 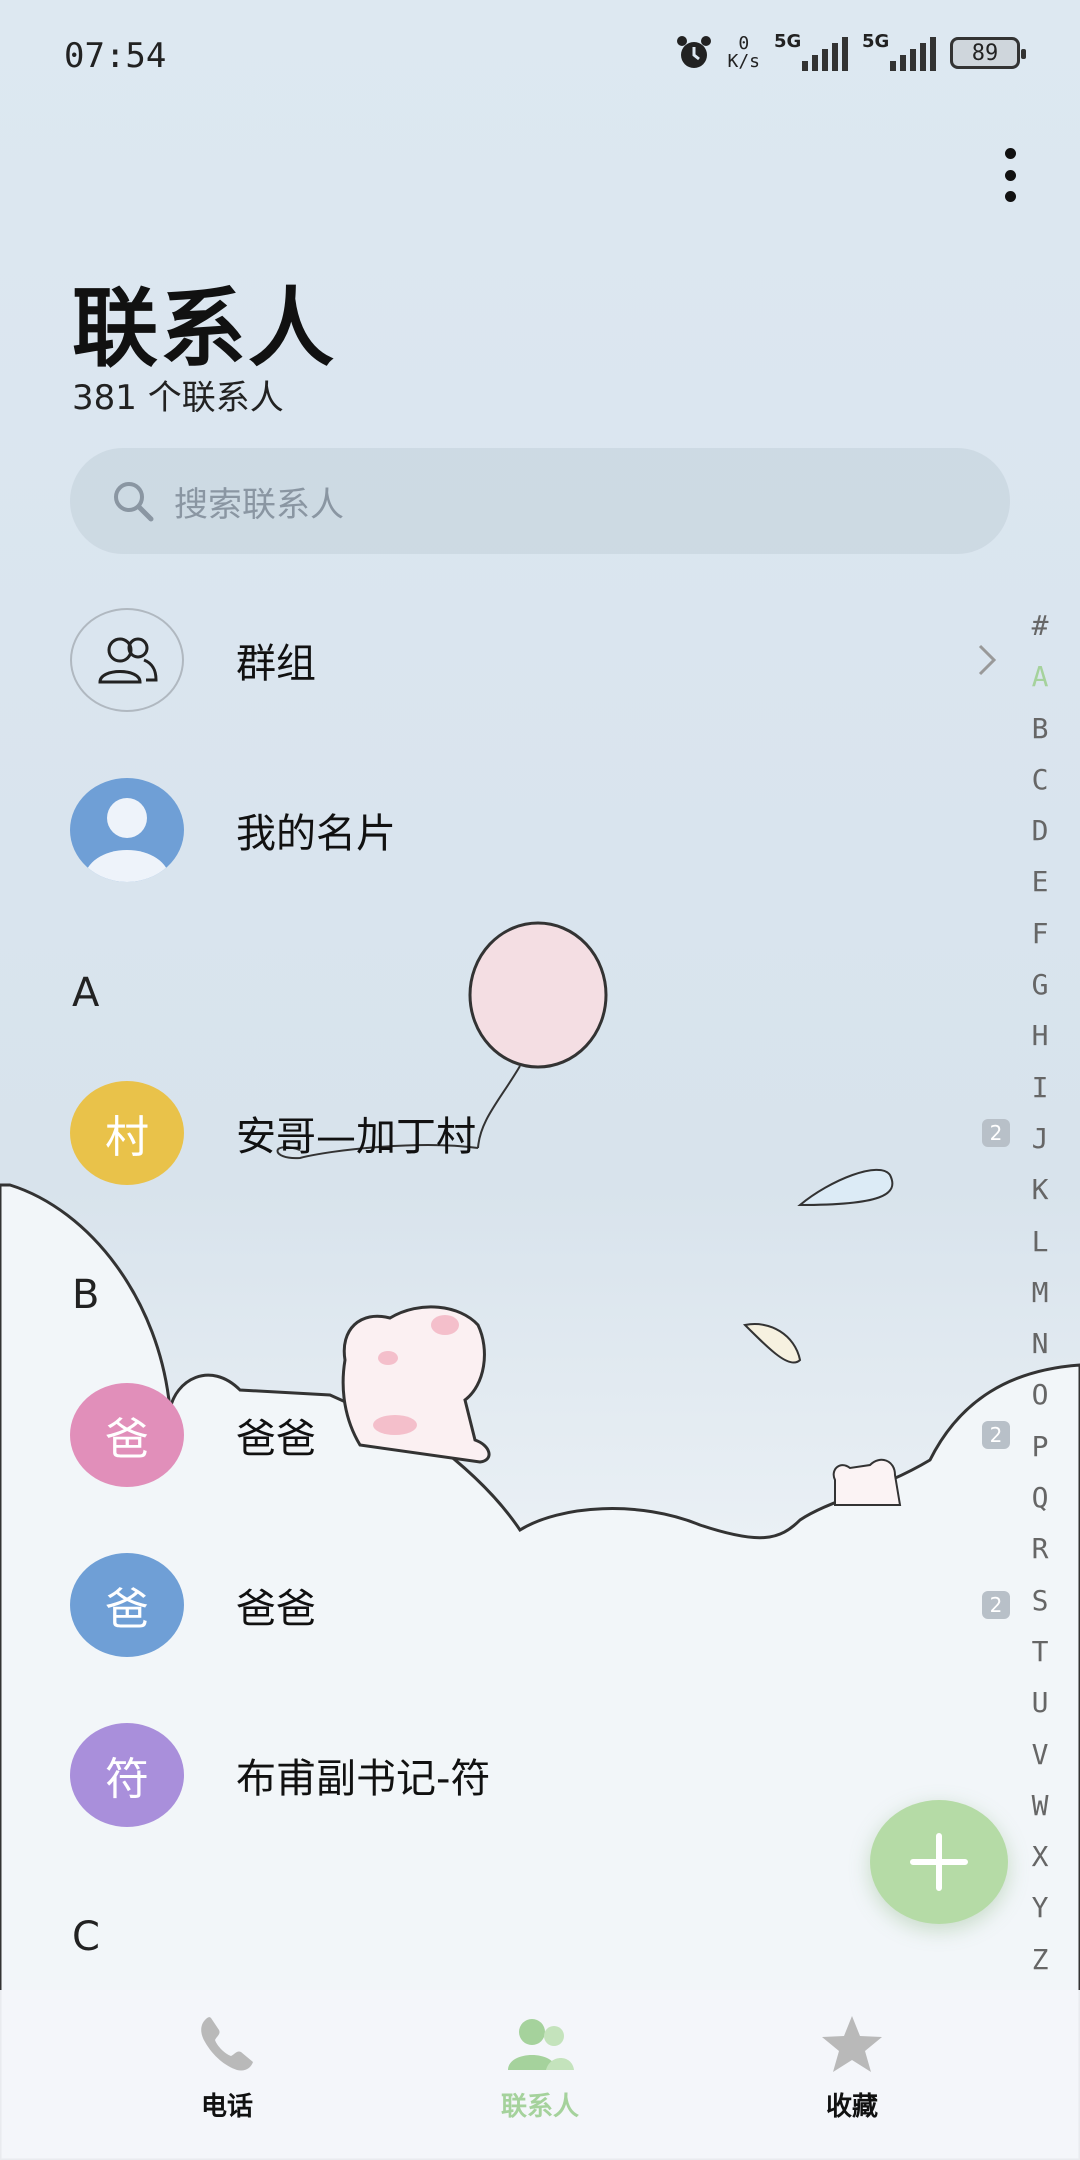 What do you see at coordinates (204, 329) in the screenshot?
I see `page-title: 联系人` at bounding box center [204, 329].